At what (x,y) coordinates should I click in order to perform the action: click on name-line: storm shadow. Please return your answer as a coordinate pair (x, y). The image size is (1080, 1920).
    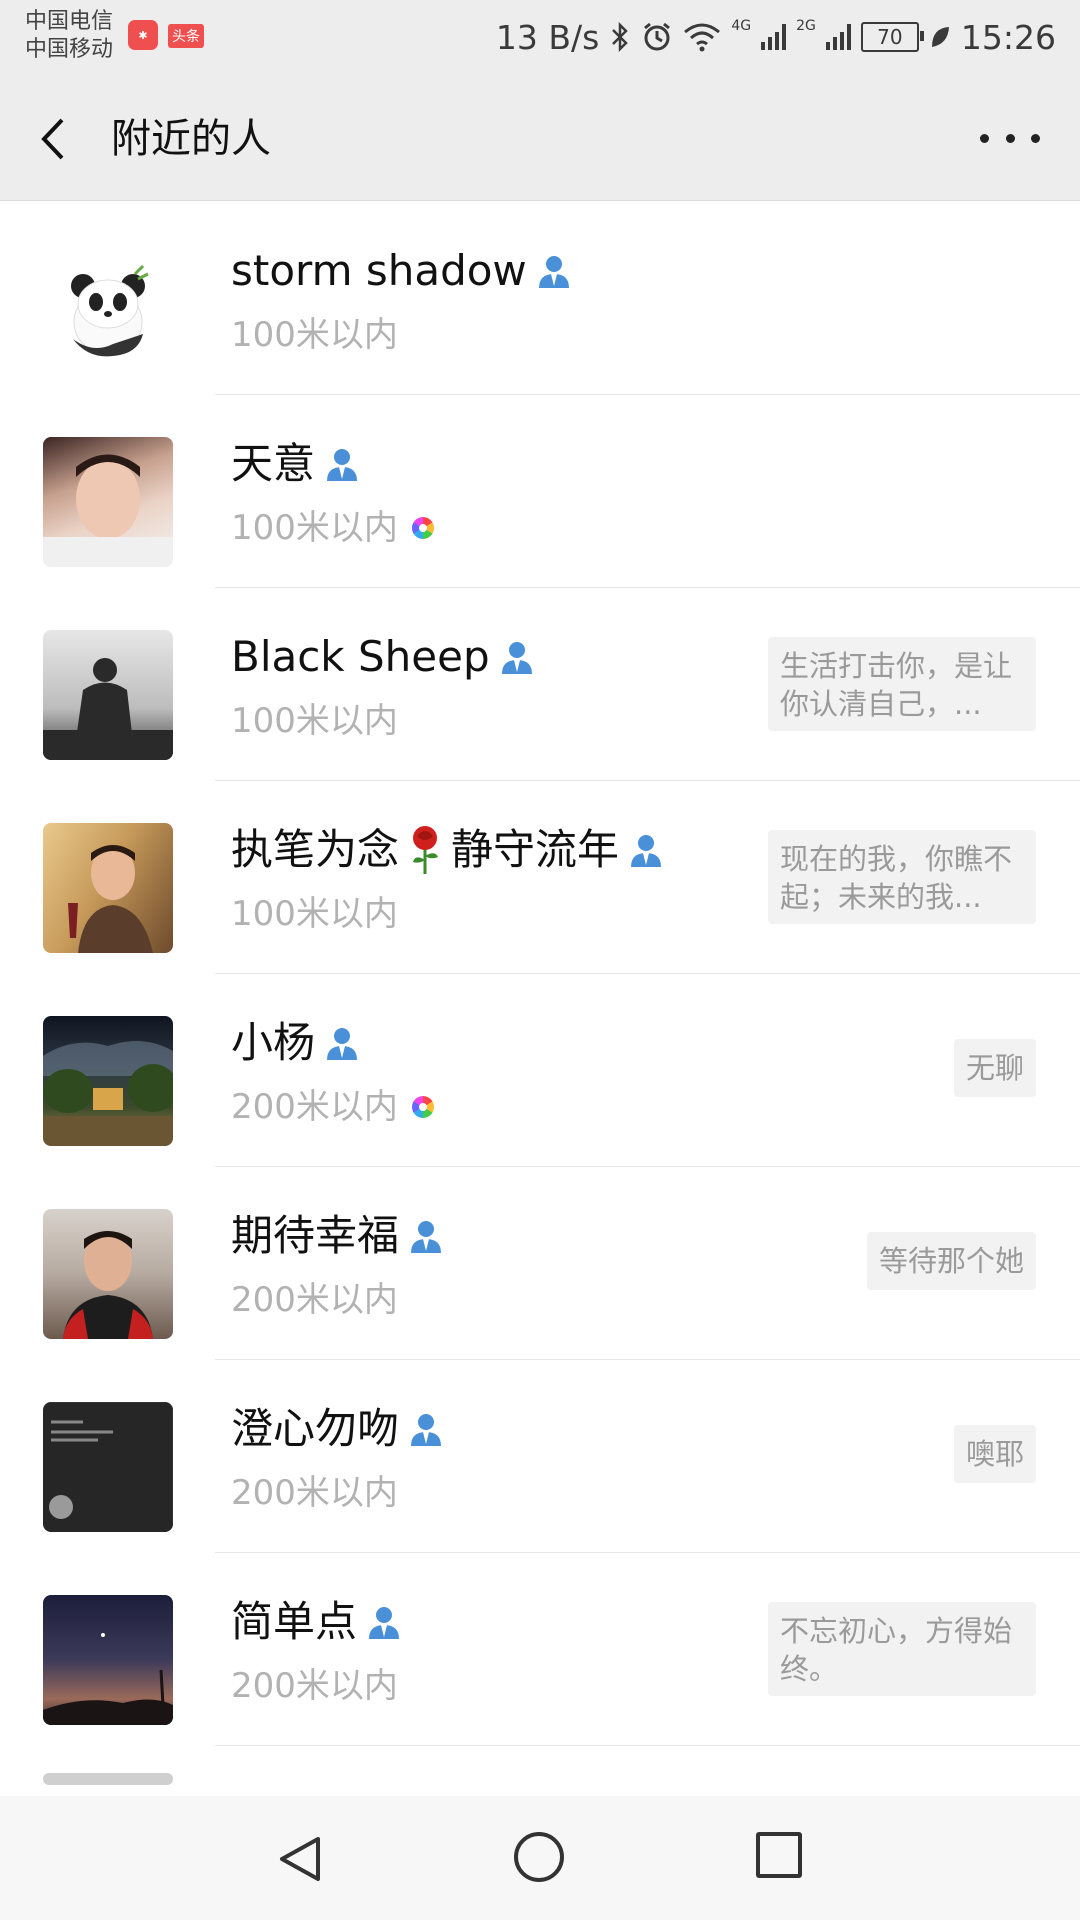
    Looking at the image, I should click on (402, 271).